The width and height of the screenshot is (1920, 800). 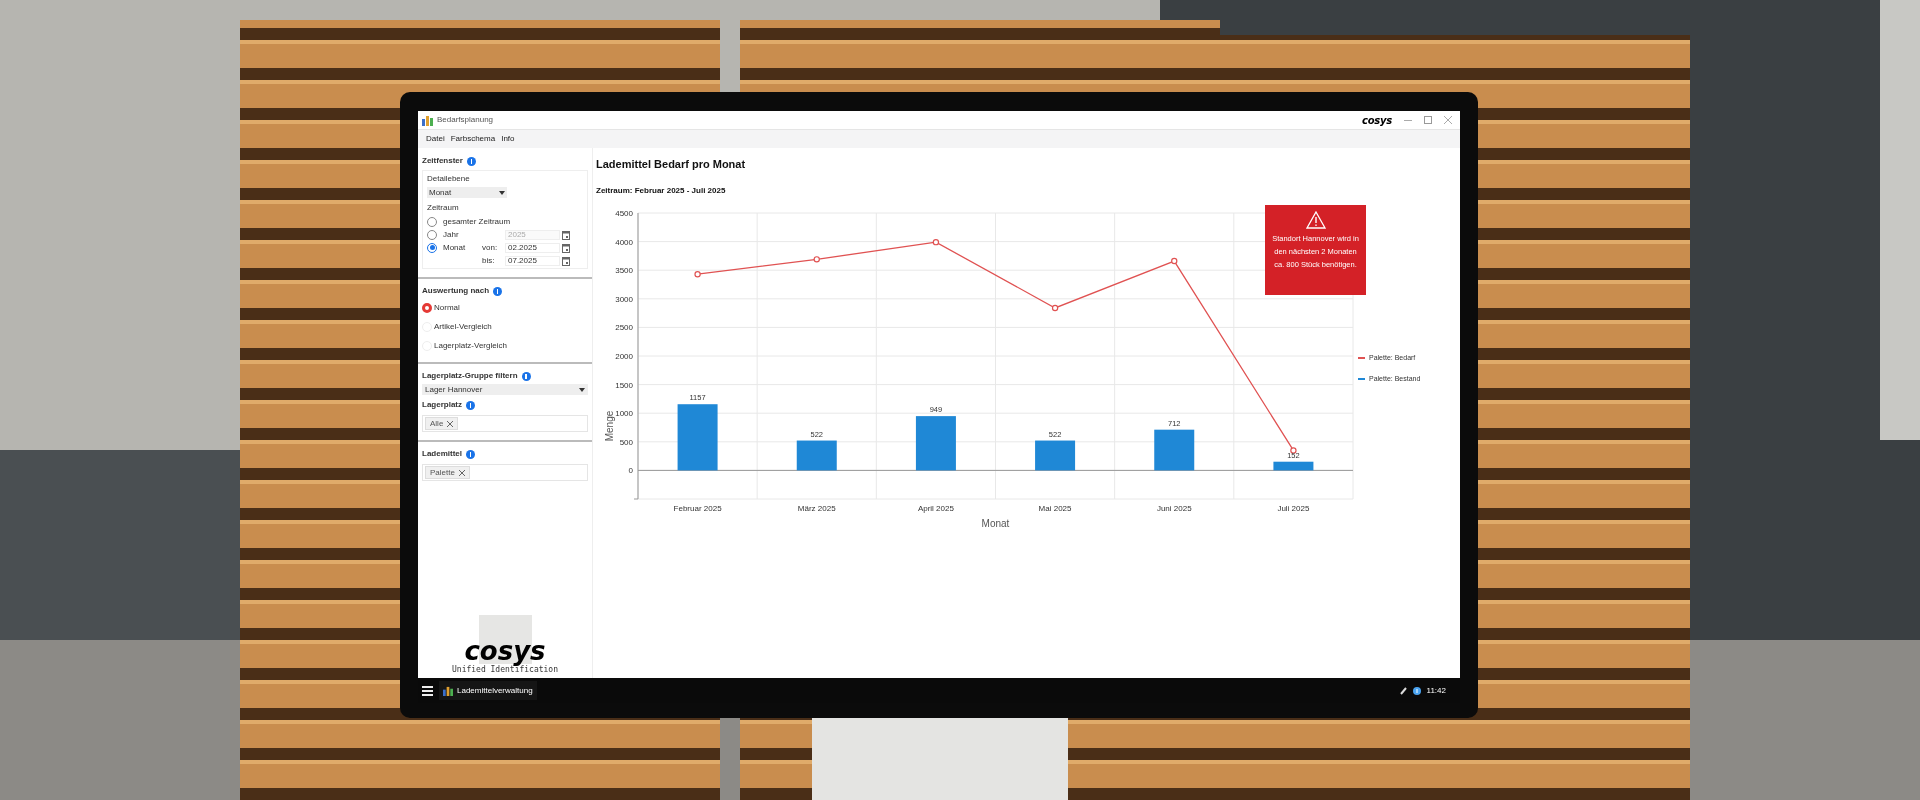 I want to click on tag-label: Alle, so click(x=437, y=423).